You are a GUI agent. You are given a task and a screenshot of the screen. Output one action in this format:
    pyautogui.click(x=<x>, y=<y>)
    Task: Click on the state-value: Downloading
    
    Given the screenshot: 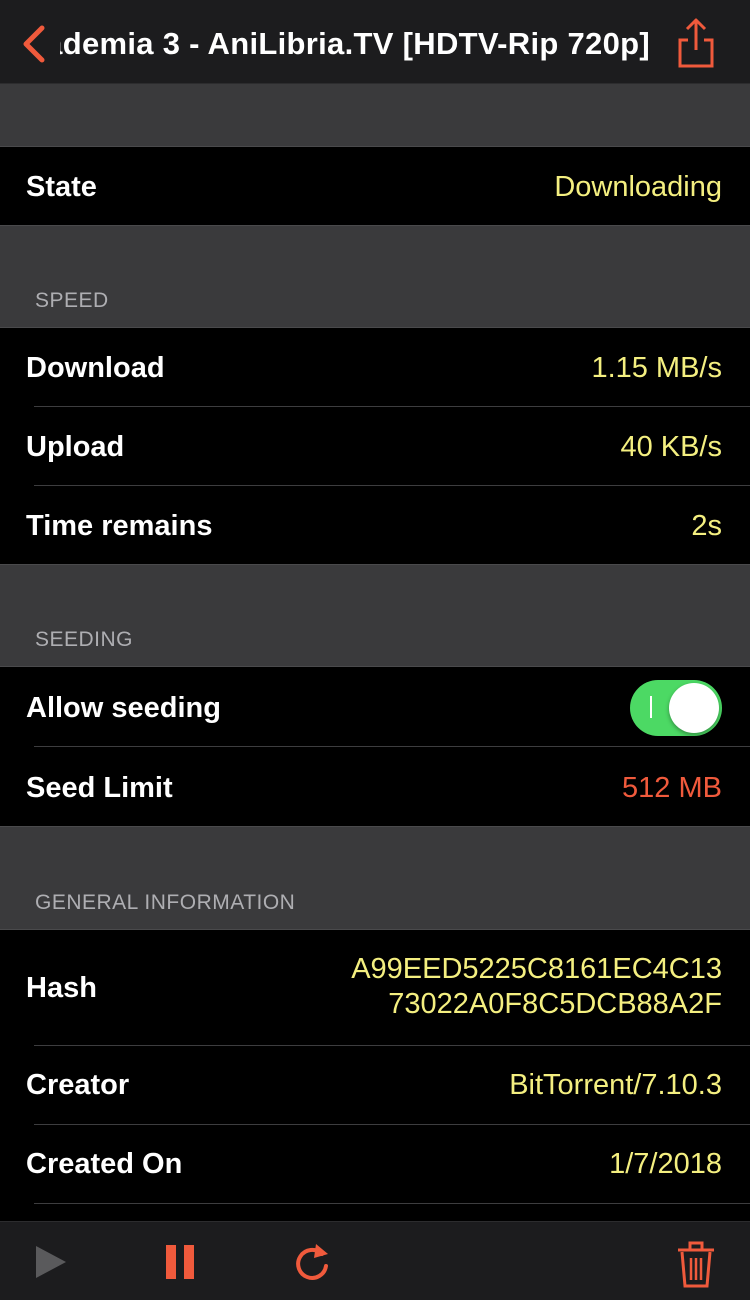 What is the action you would take?
    pyautogui.click(x=638, y=187)
    